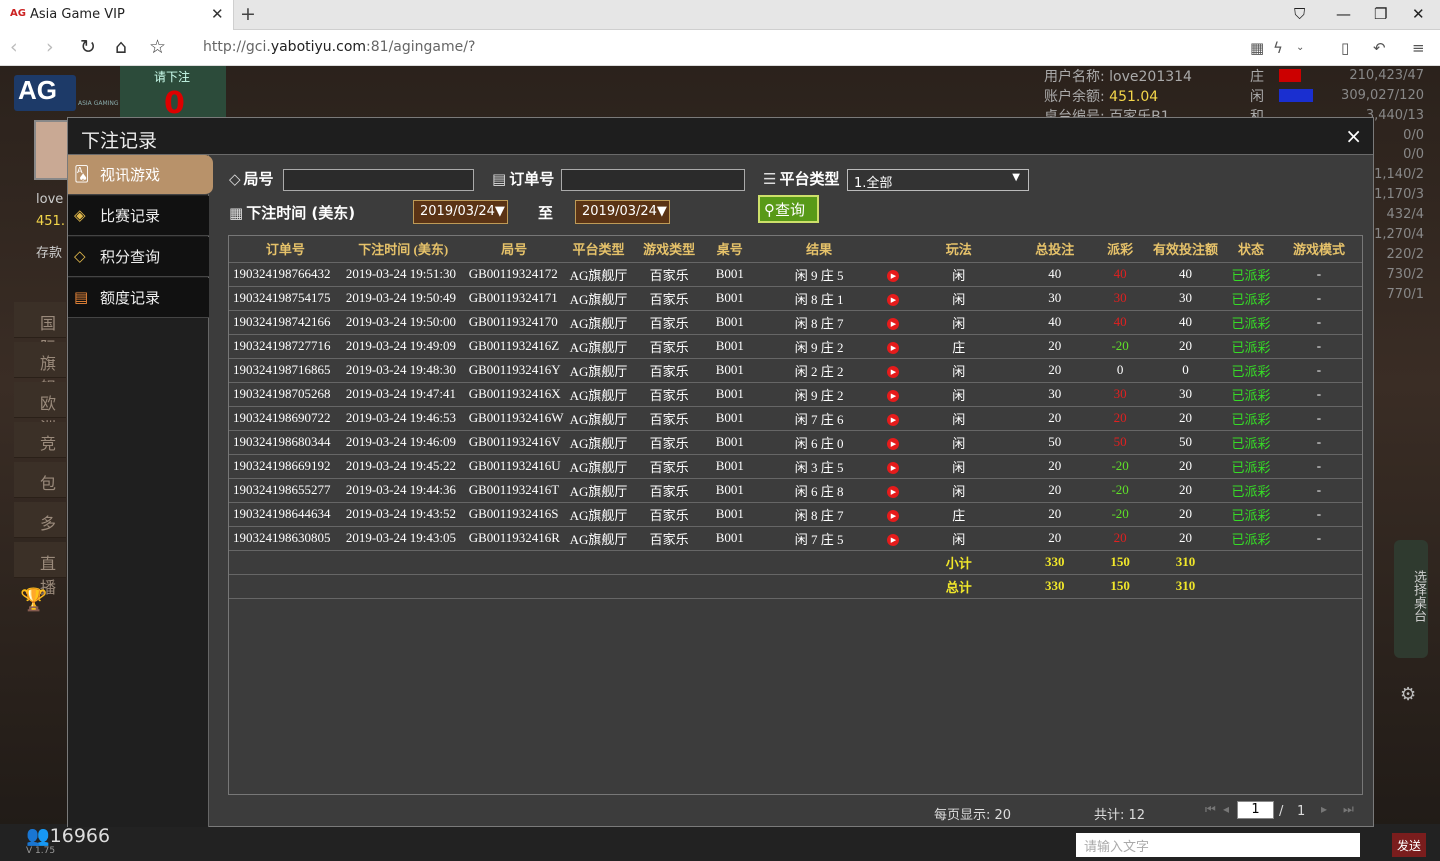 This screenshot has height=861, width=1440. Describe the element at coordinates (140, 175) in the screenshot. I see `nav-video-games: 🂡 视讯游戏` at that location.